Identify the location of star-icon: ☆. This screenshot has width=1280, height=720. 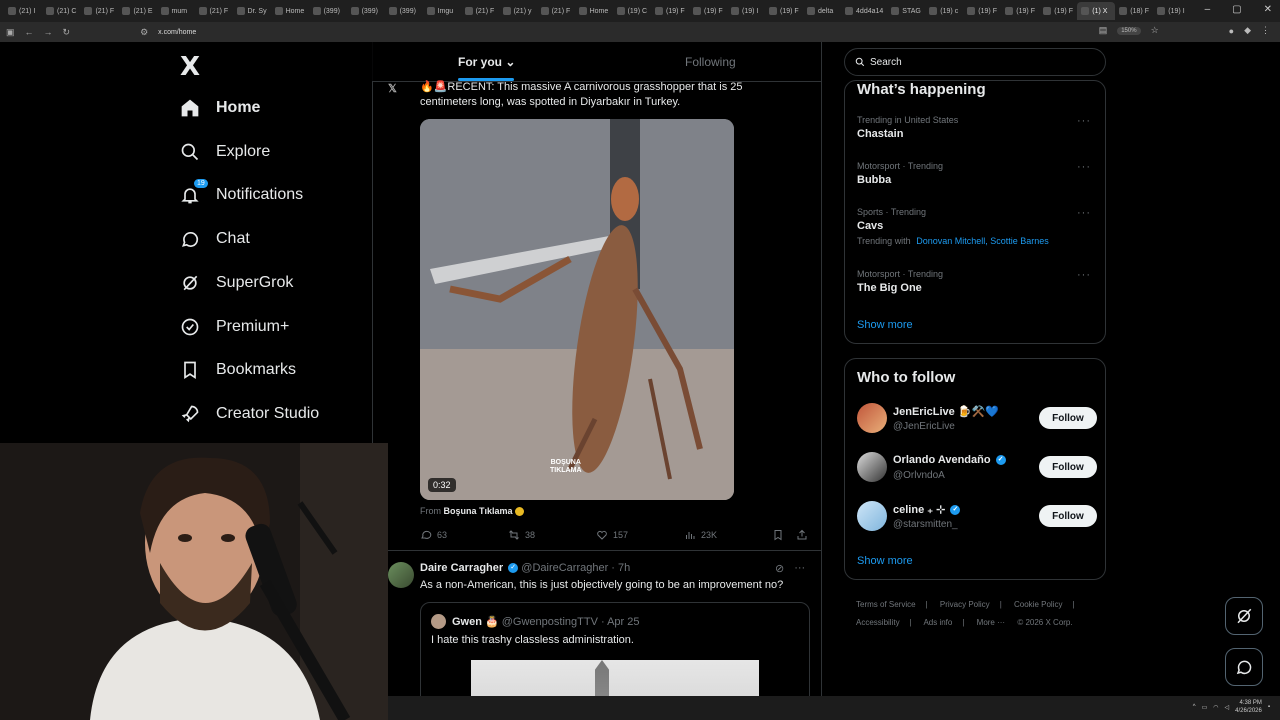
(1155, 30).